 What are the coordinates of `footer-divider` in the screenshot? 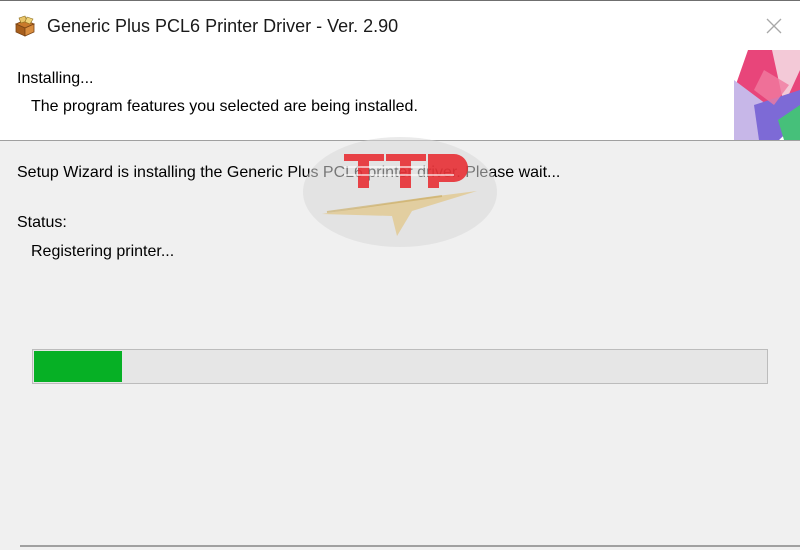 It's located at (410, 546).